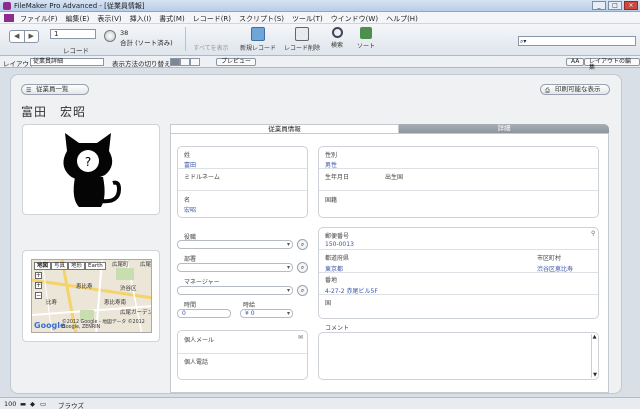  What do you see at coordinates (146, 43) in the screenshot?
I see `record-total-sub: 合計 (ソート済み)` at bounding box center [146, 43].